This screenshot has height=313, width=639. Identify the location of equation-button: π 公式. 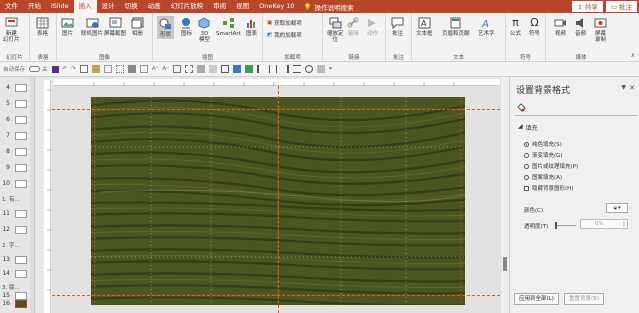
(515, 27).